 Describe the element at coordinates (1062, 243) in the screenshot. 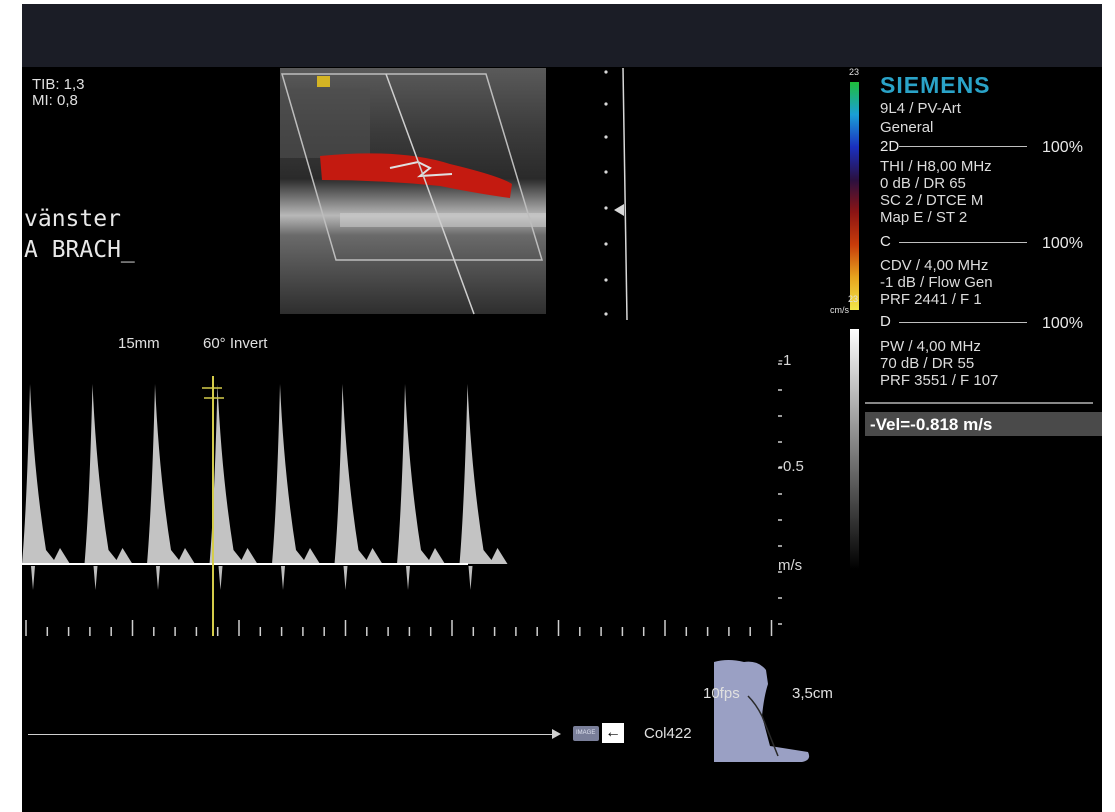

I see `mode-color-power: 100%` at that location.